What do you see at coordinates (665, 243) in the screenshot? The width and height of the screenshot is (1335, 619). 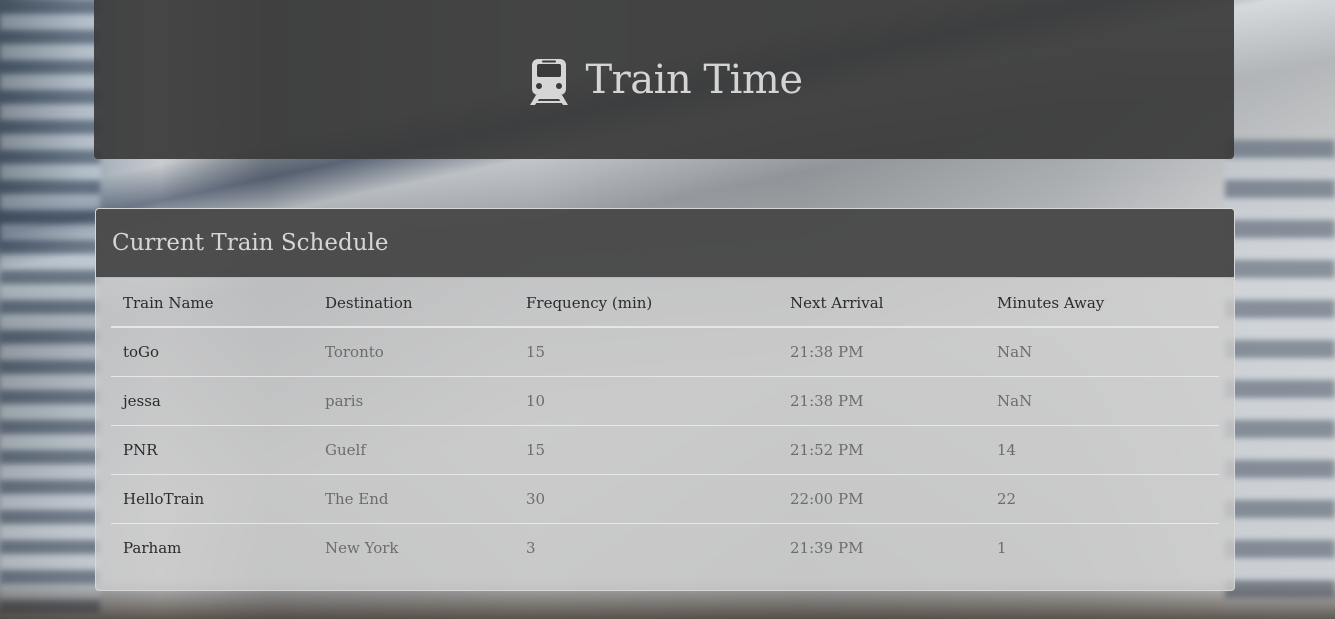 I see `panel-heading: Current Train Schedule` at bounding box center [665, 243].